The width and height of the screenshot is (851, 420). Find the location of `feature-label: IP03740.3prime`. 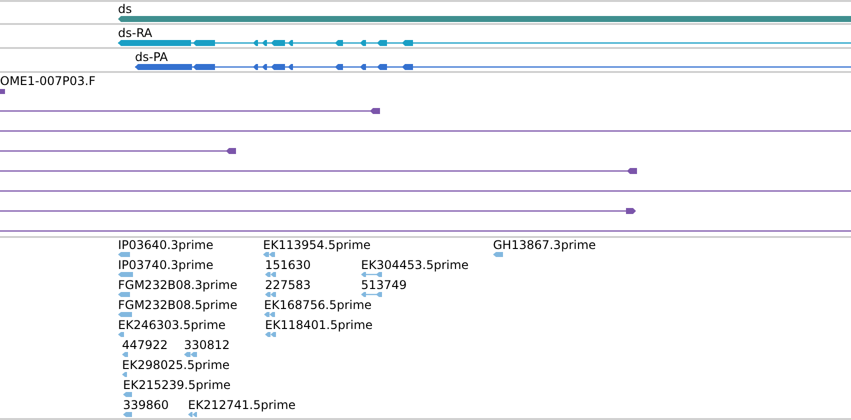

feature-label: IP03740.3prime is located at coordinates (166, 265).